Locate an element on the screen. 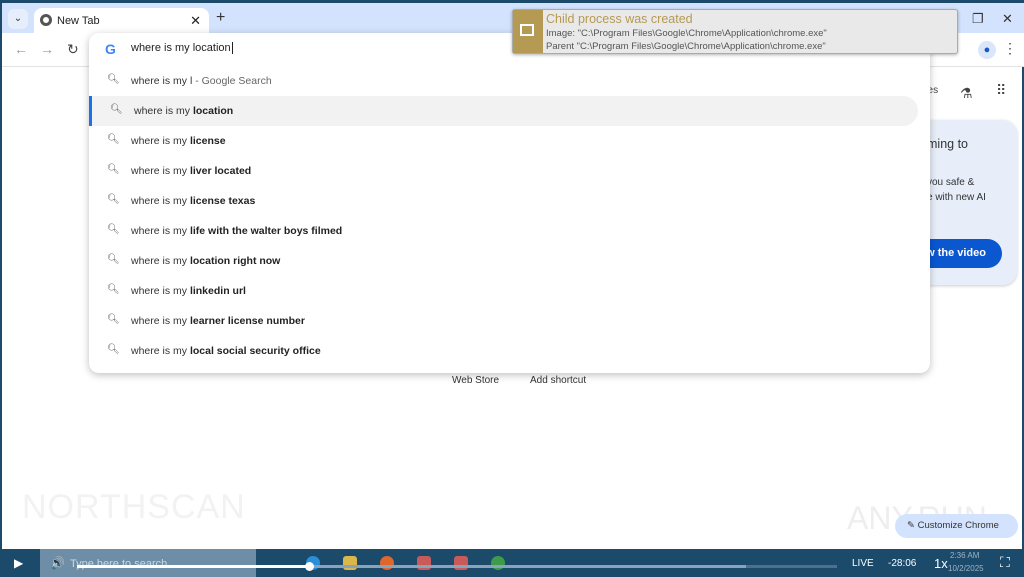 Image resolution: width=1024 pixels, height=577 pixels. suggestion-item: 🔍︎ where is my liver located is located at coordinates (503, 171).